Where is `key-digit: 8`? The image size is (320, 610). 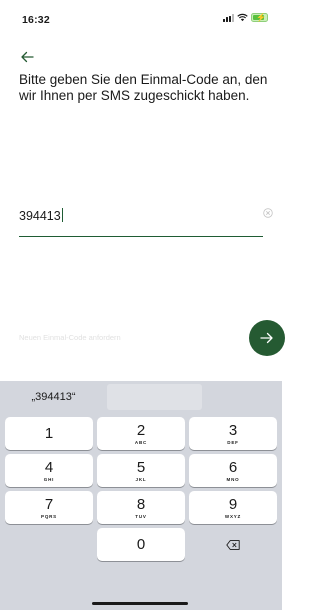 key-digit: 8 is located at coordinates (141, 504).